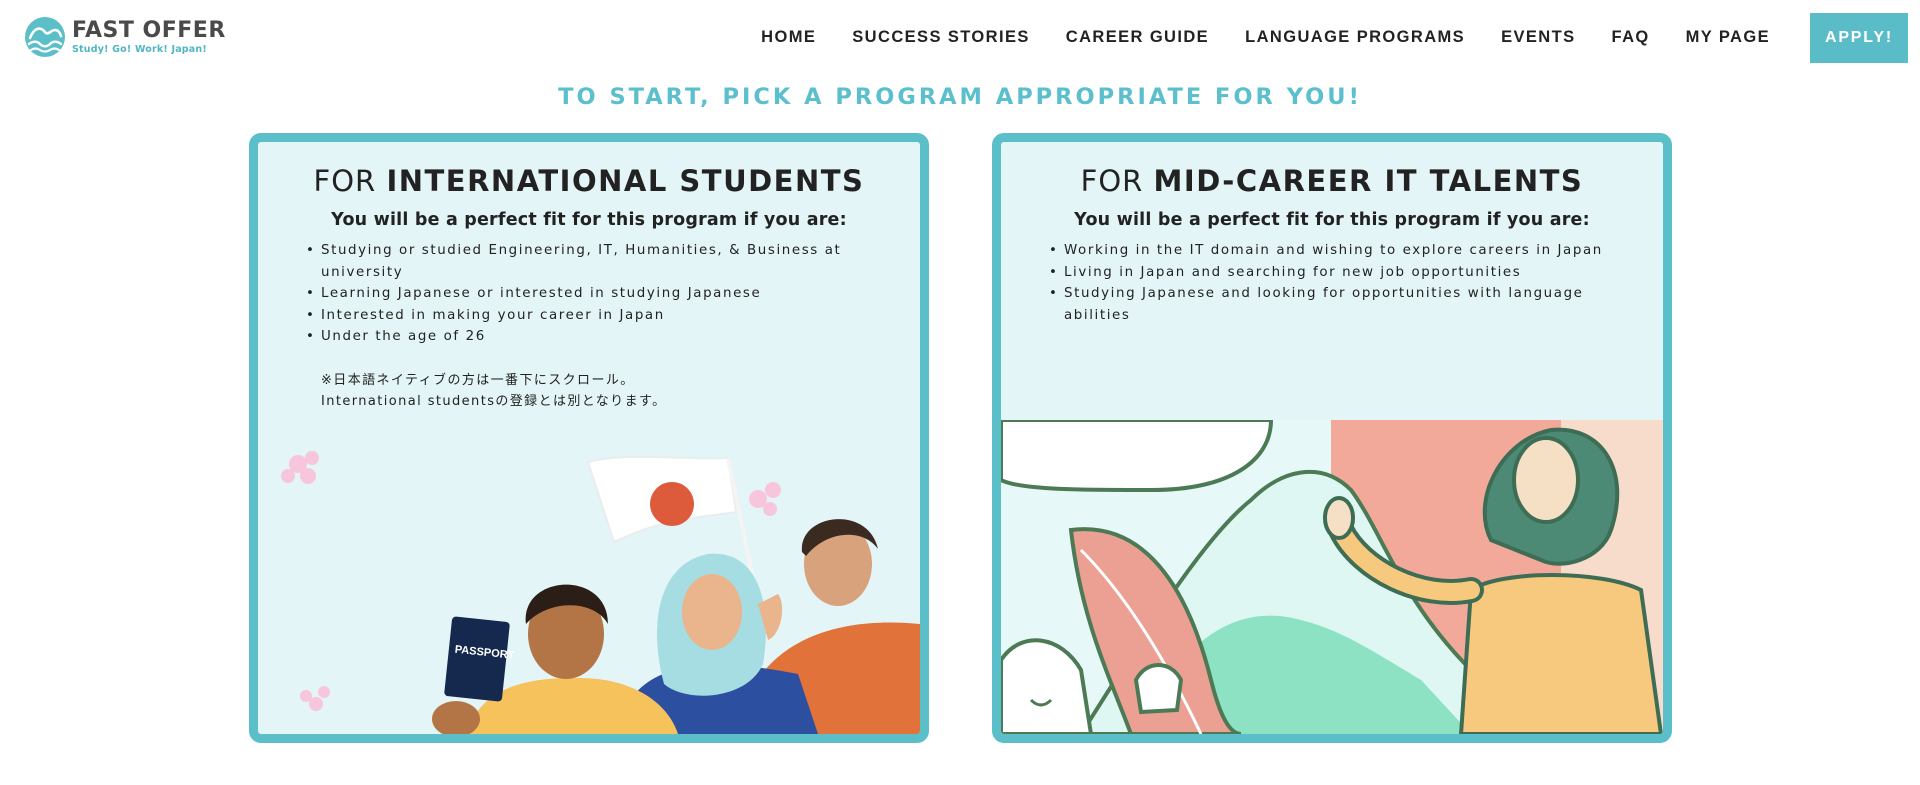 The image size is (1920, 785). I want to click on apply-button: APPLY!, so click(1859, 38).